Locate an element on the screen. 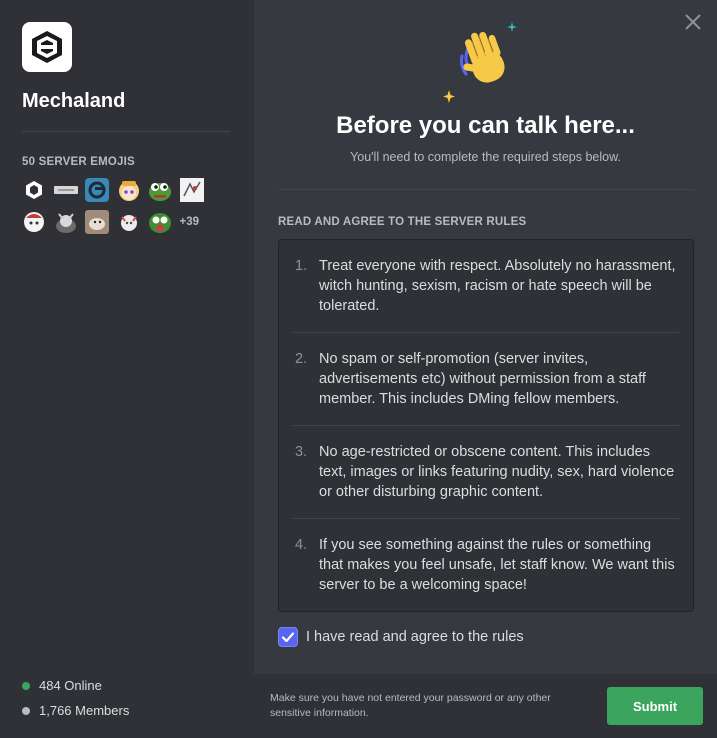 The height and width of the screenshot is (738, 717). waving-hand-icon is located at coordinates (482, 63).